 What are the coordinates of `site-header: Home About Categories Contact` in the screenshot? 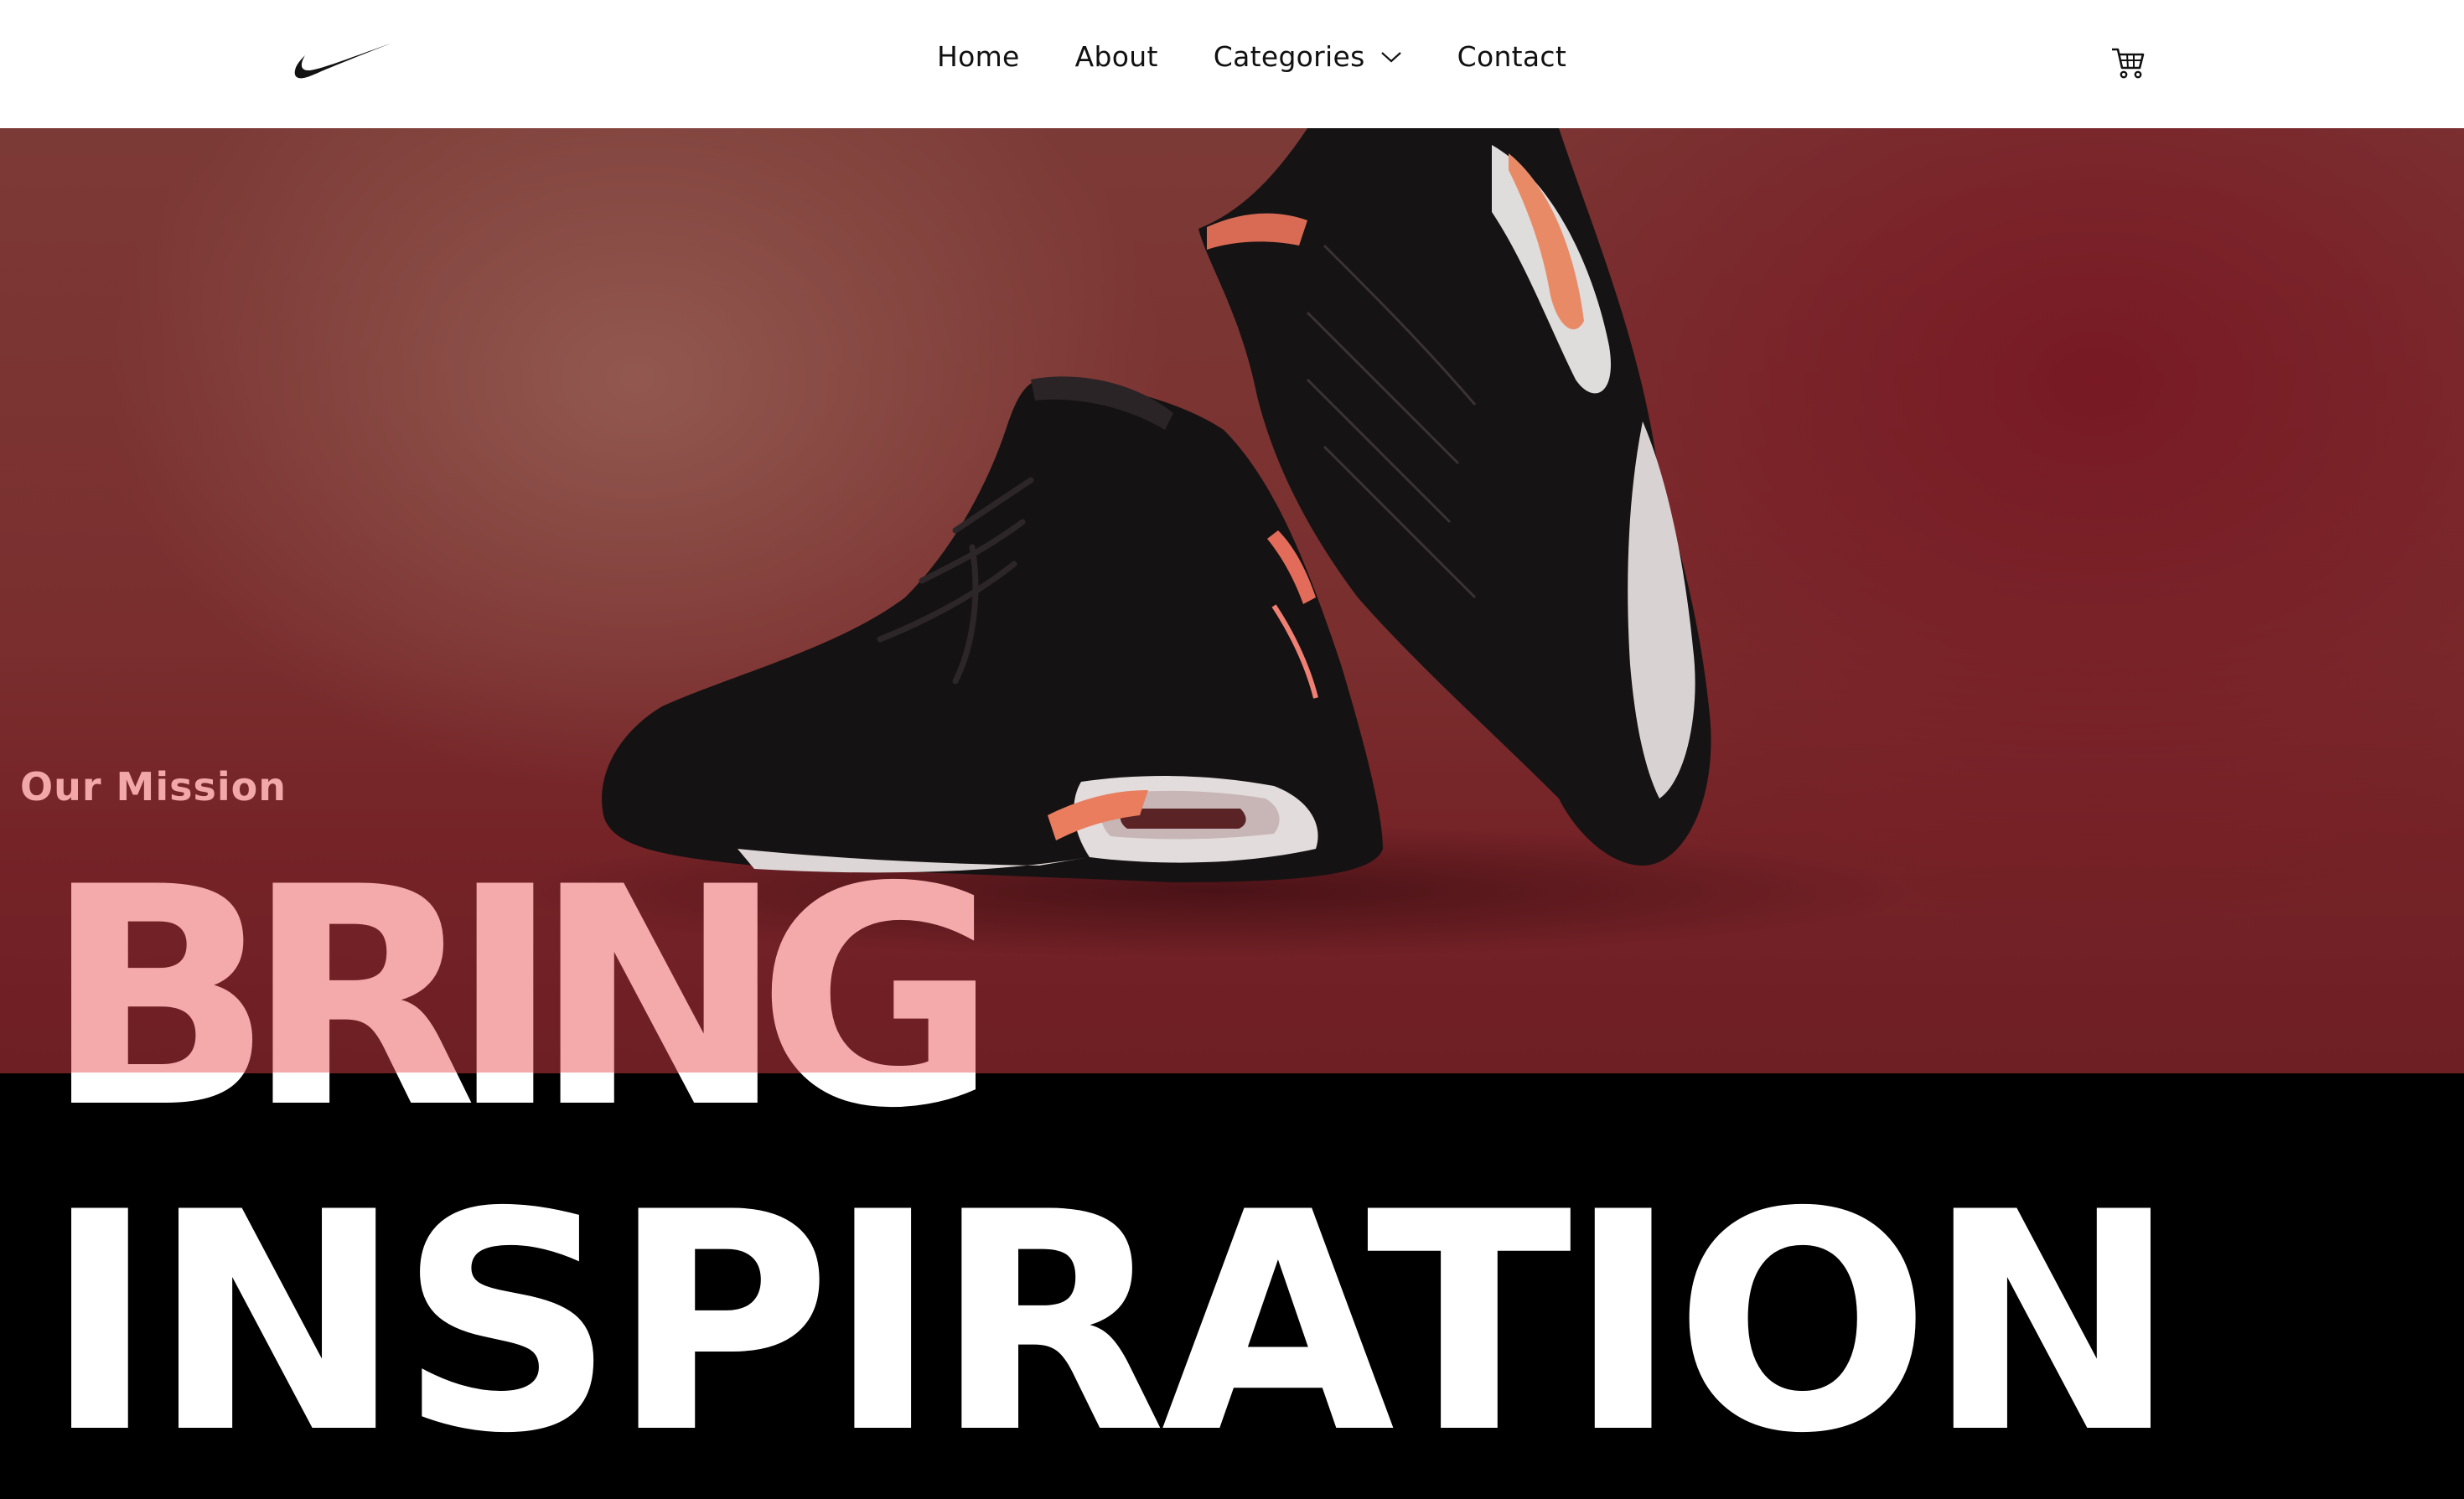 It's located at (1232, 64).